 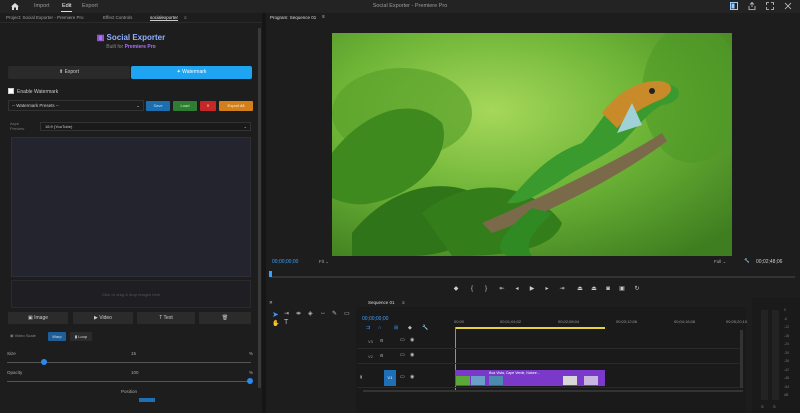 What do you see at coordinates (323, 313) in the screenshot?
I see `slip-tool-icon: ↔` at bounding box center [323, 313].